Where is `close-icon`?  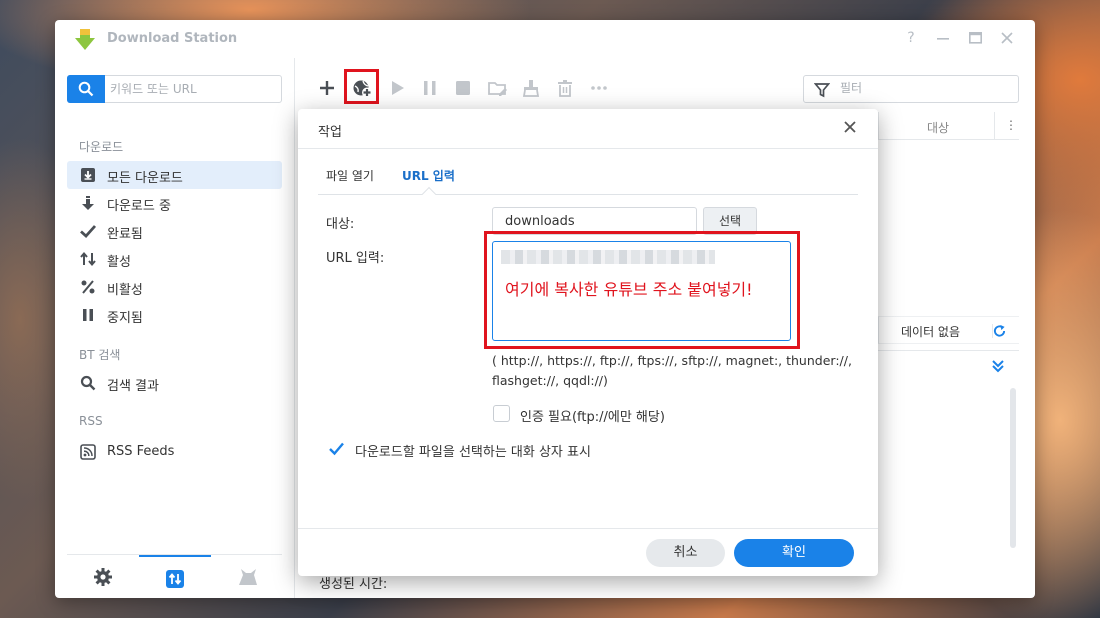 close-icon is located at coordinates (850, 127).